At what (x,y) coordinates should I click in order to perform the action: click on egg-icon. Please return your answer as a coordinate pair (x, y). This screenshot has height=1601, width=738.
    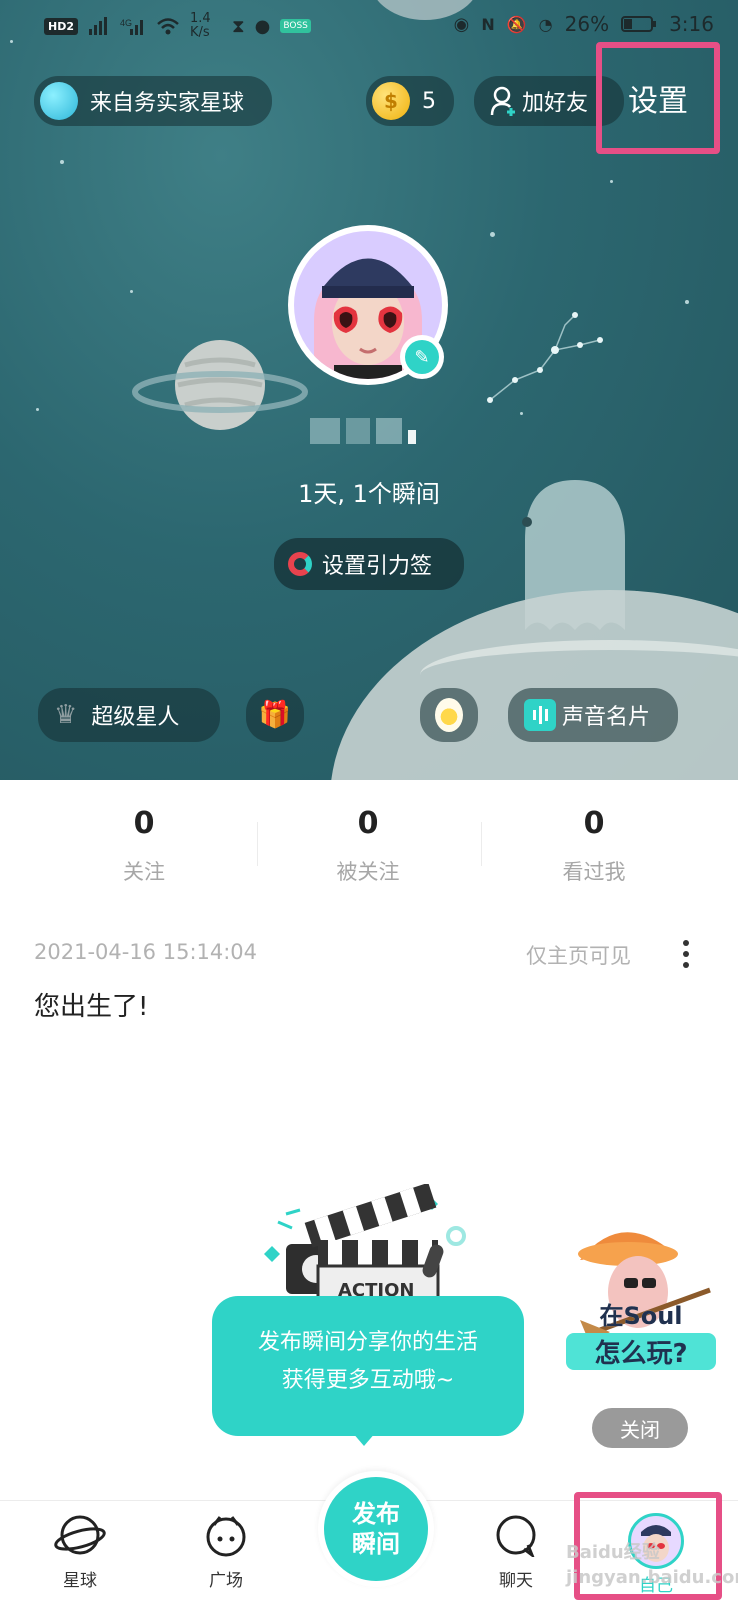
    Looking at the image, I should click on (449, 715).